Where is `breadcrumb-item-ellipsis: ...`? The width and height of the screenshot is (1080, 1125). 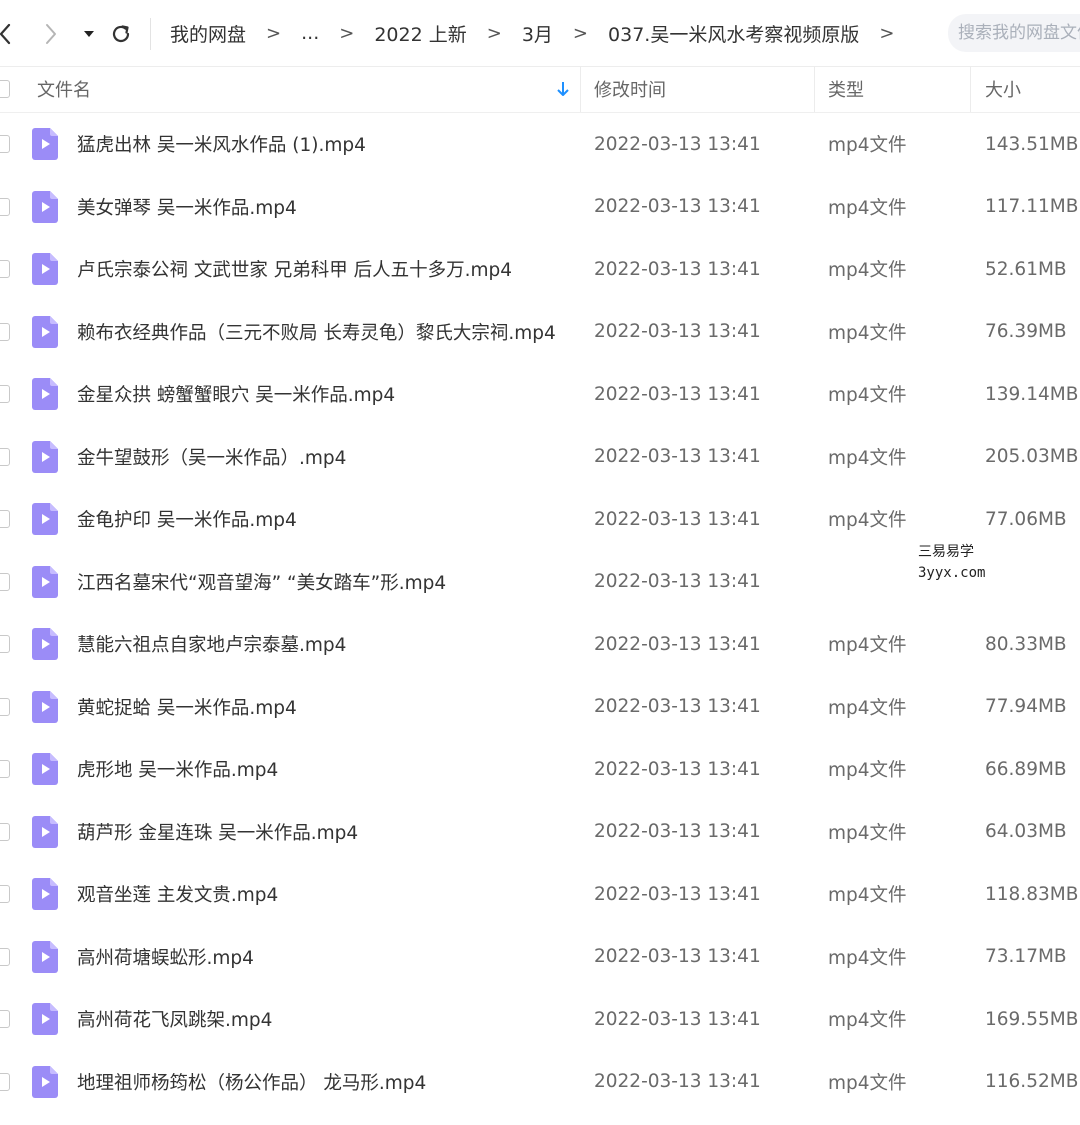 breadcrumb-item-ellipsis: ... is located at coordinates (310, 33).